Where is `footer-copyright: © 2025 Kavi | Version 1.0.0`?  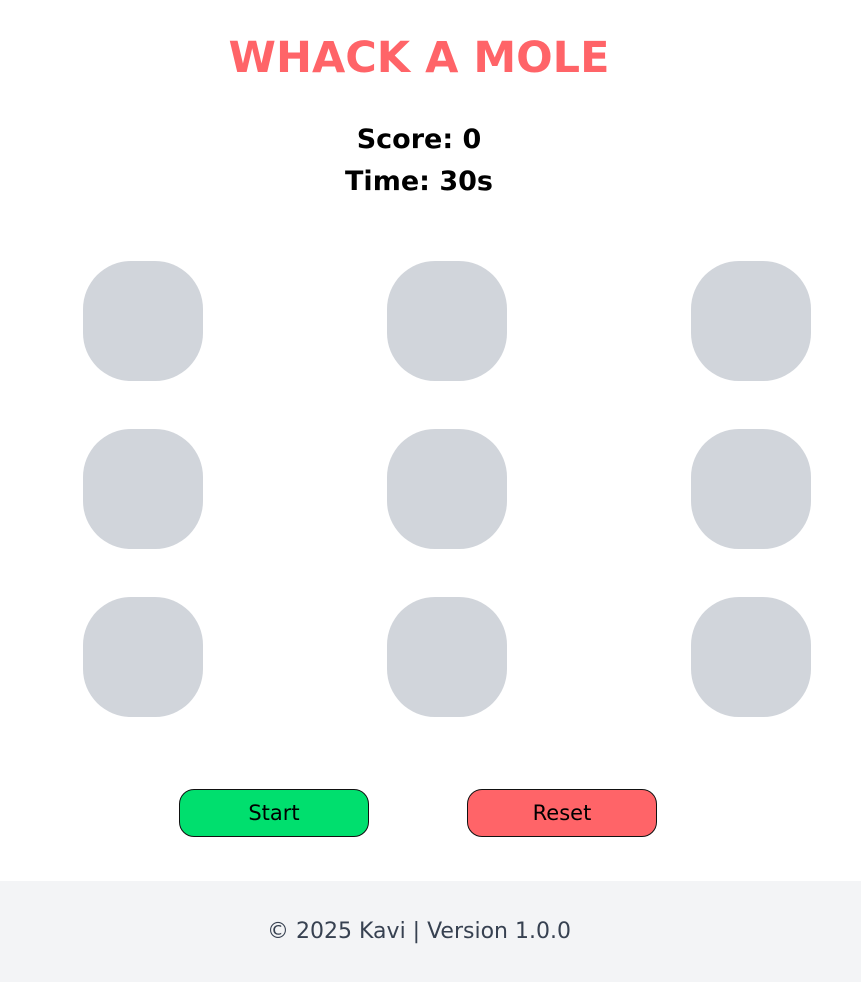
footer-copyright: © 2025 Kavi | Version 1.0.0 is located at coordinates (419, 931).